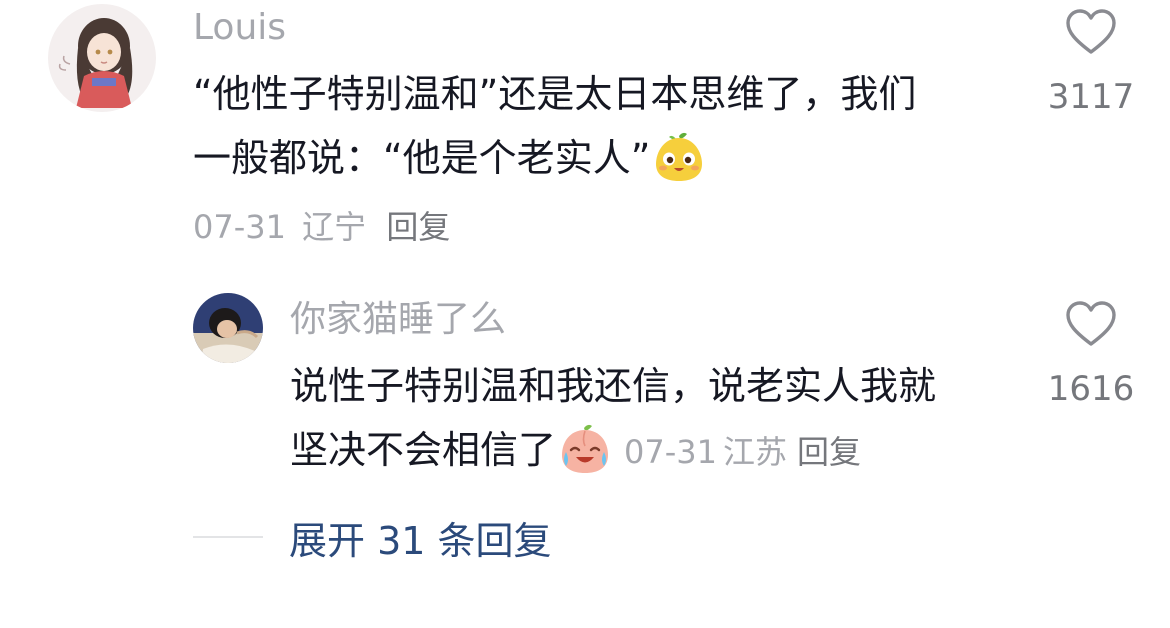 The height and width of the screenshot is (628, 1170). Describe the element at coordinates (679, 157) in the screenshot. I see `yellow-fruit-emoji-icon` at that location.